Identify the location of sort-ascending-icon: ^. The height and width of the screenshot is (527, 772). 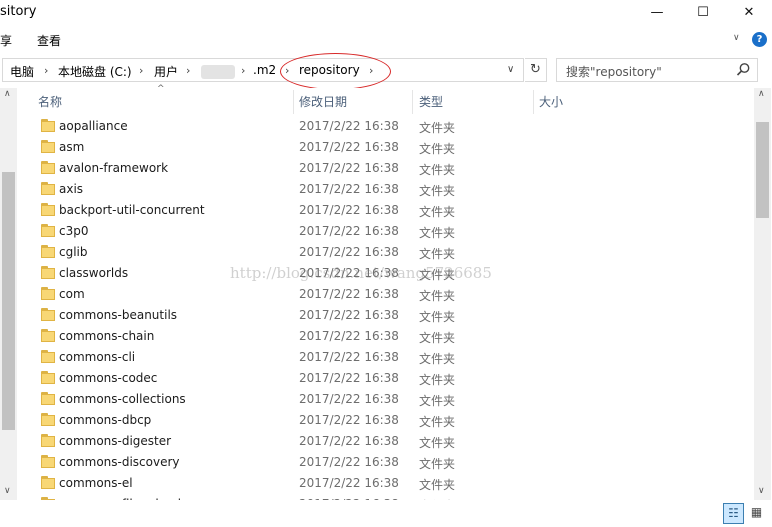
(161, 89).